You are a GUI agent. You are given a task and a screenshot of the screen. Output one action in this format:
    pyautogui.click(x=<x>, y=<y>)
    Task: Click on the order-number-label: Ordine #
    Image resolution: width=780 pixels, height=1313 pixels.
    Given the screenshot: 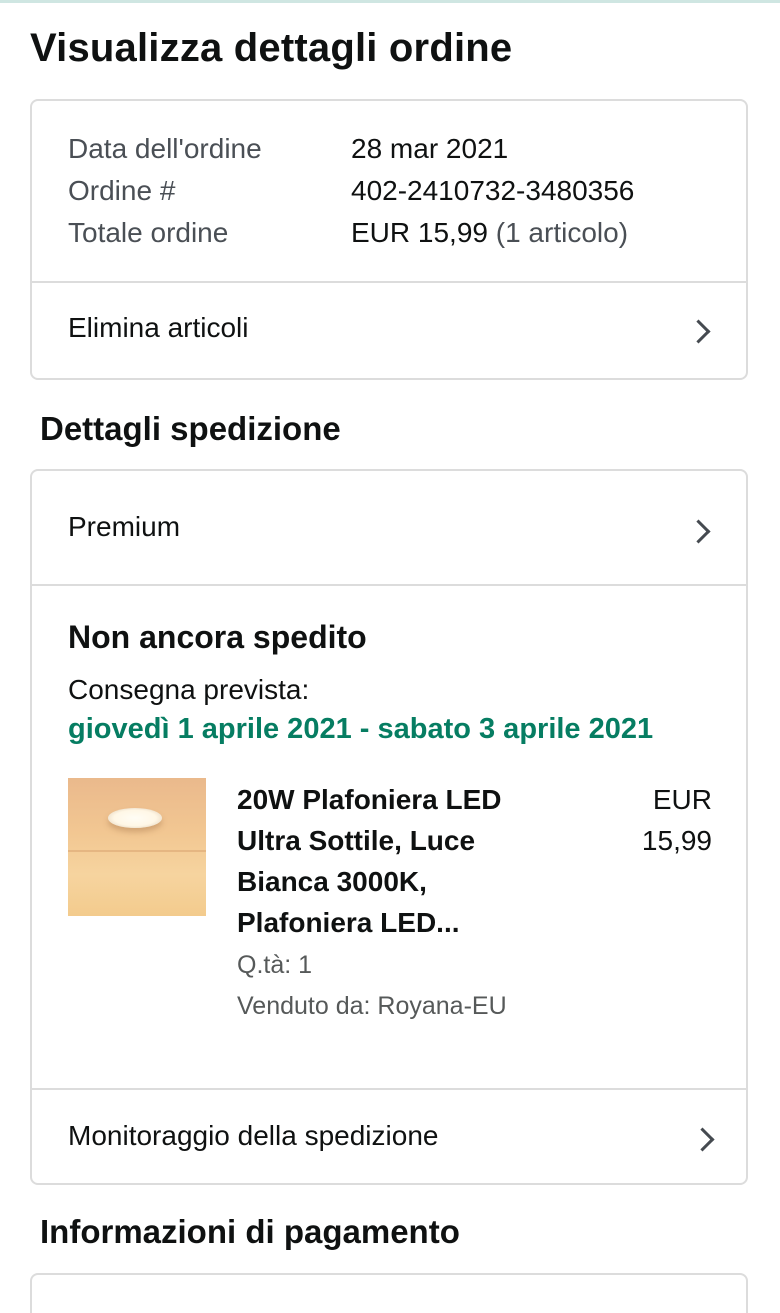 What is the action you would take?
    pyautogui.click(x=122, y=190)
    